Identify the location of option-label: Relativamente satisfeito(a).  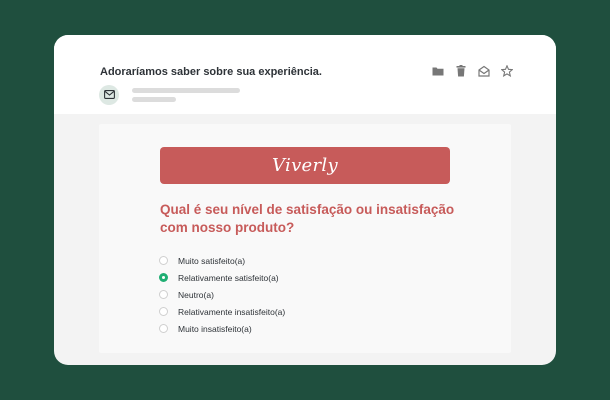
(228, 277).